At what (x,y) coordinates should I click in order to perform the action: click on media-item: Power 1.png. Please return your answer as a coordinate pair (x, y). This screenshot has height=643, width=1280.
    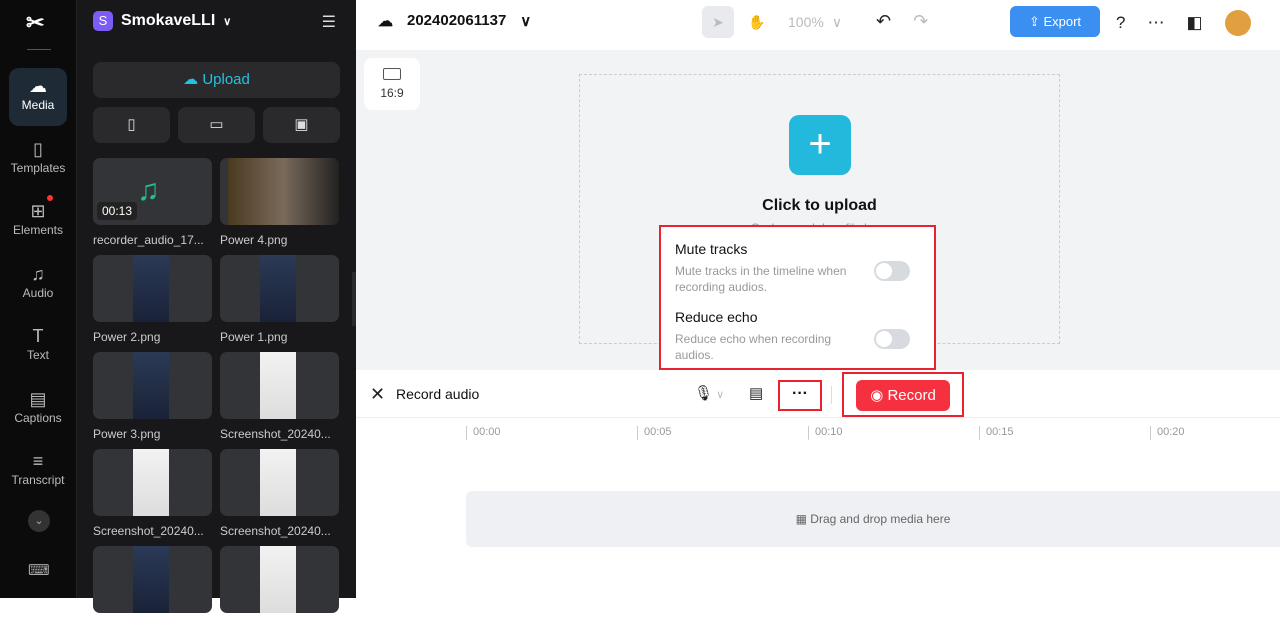
    Looking at the image, I should click on (279, 303).